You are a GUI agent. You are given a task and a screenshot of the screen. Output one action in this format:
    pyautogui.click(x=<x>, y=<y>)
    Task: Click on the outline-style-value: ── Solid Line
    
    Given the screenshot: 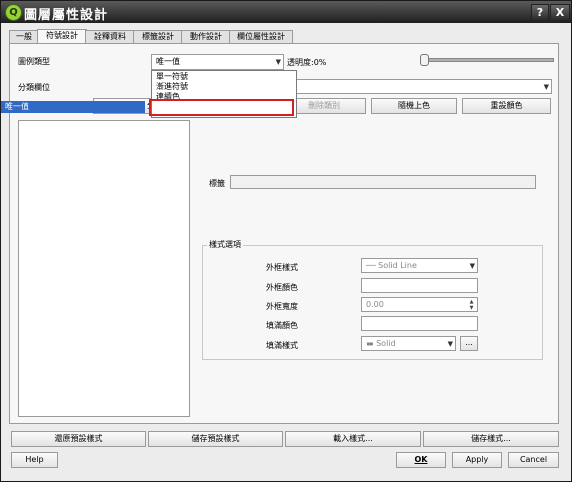 What is the action you would take?
    pyautogui.click(x=391, y=265)
    